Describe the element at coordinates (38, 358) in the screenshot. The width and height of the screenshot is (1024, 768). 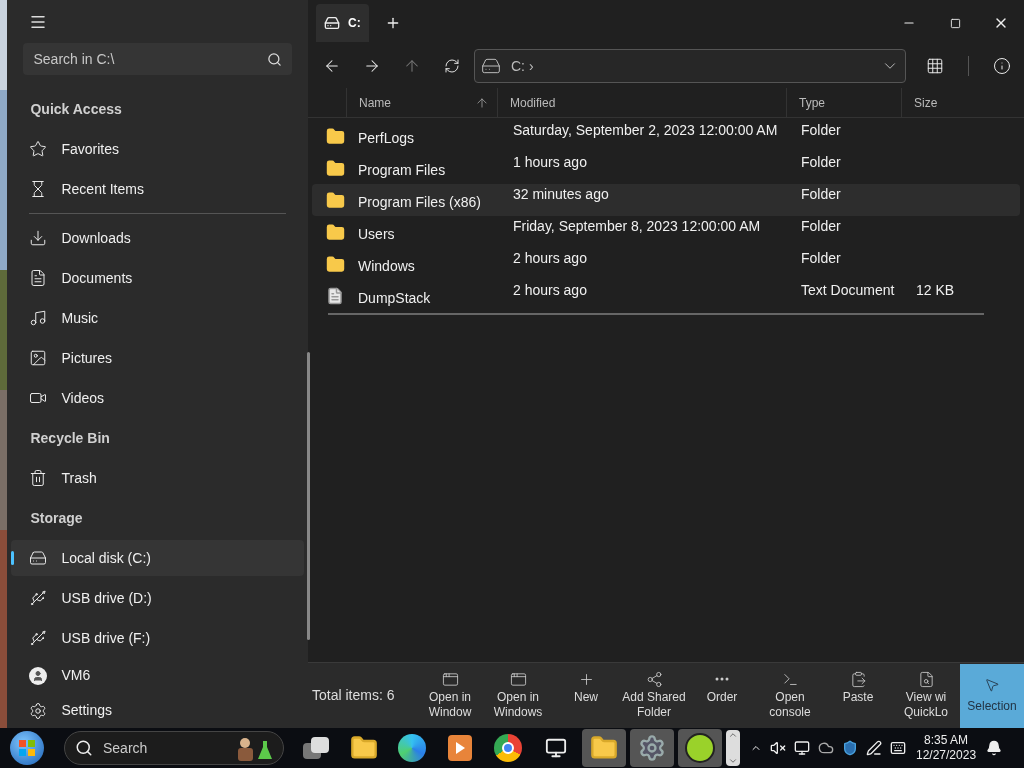
I see `image-icon` at that location.